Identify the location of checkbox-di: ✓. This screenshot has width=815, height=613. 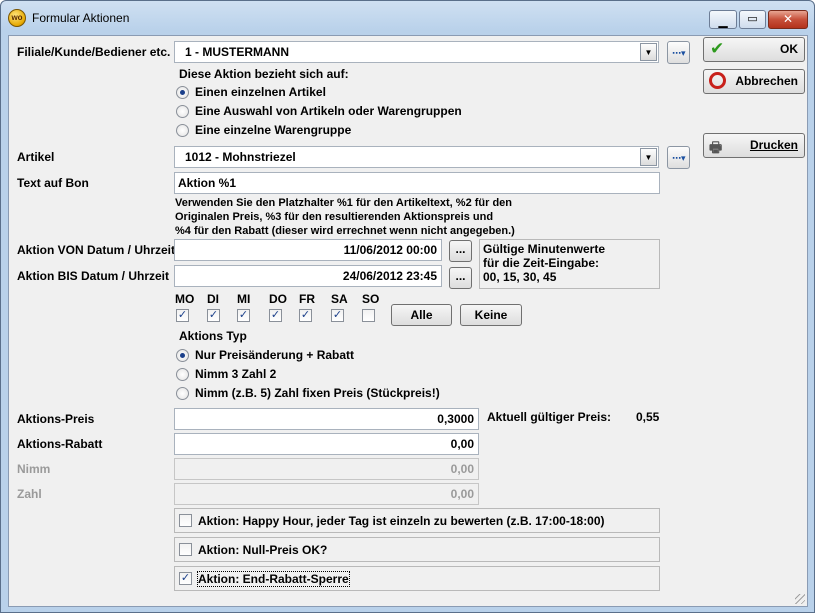
(213, 315).